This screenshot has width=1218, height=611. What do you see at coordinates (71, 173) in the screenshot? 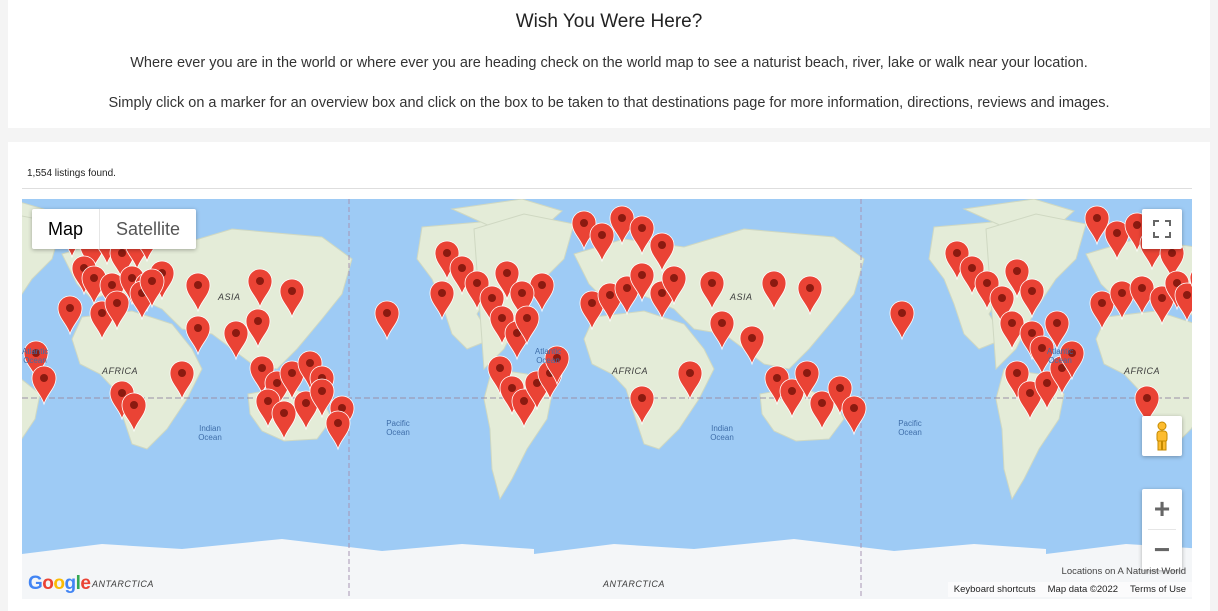
I see `listing-count: 1,554 listings found.` at bounding box center [71, 173].